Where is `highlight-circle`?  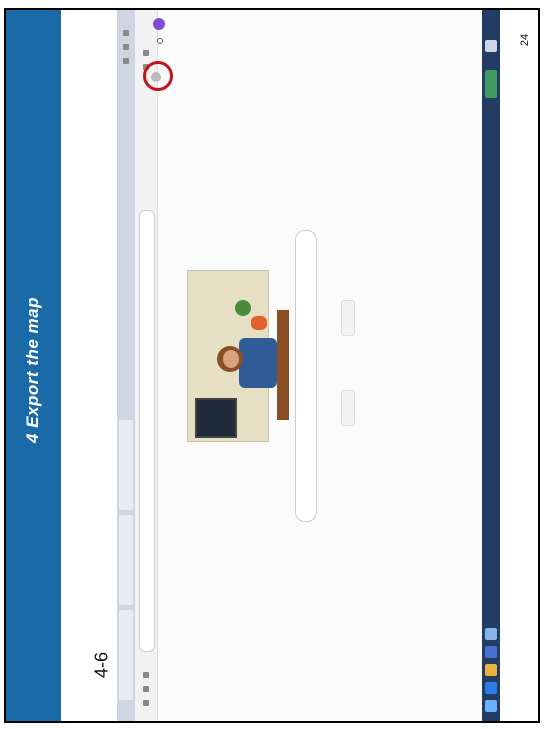
highlight-circle is located at coordinates (158, 76).